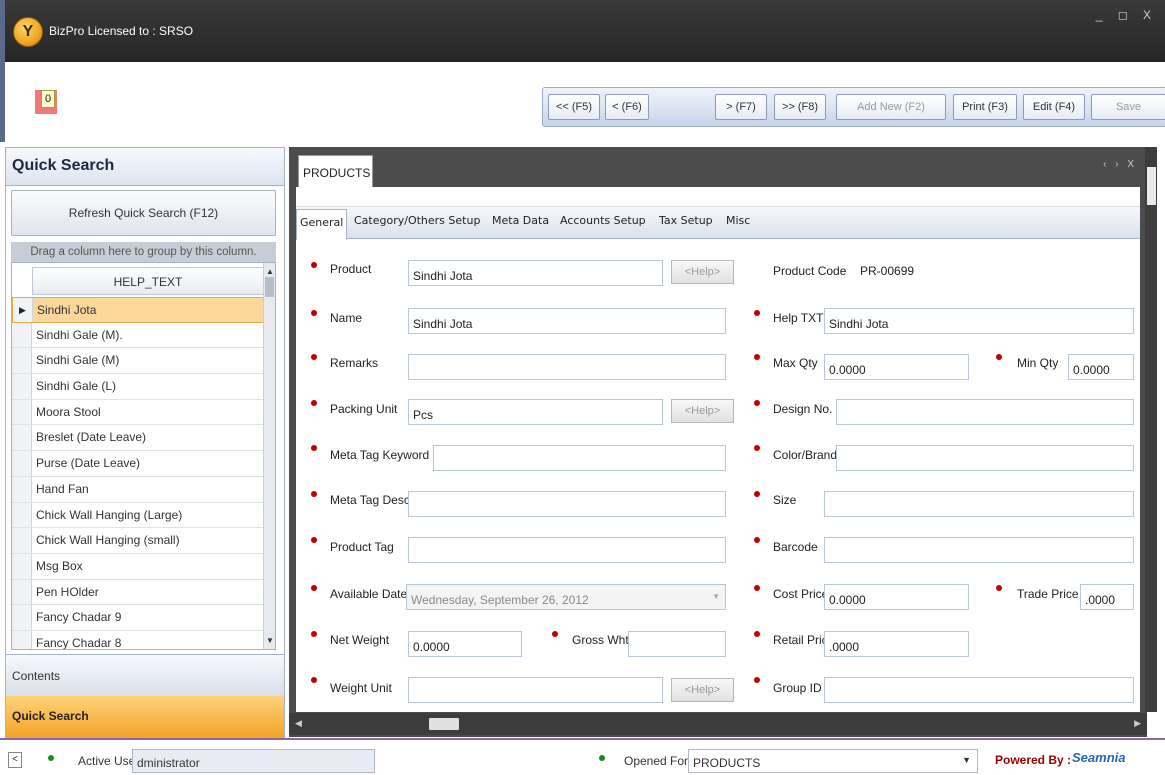 This screenshot has height=775, width=1165. I want to click on max-qty-label: Max Qty, so click(795, 363).